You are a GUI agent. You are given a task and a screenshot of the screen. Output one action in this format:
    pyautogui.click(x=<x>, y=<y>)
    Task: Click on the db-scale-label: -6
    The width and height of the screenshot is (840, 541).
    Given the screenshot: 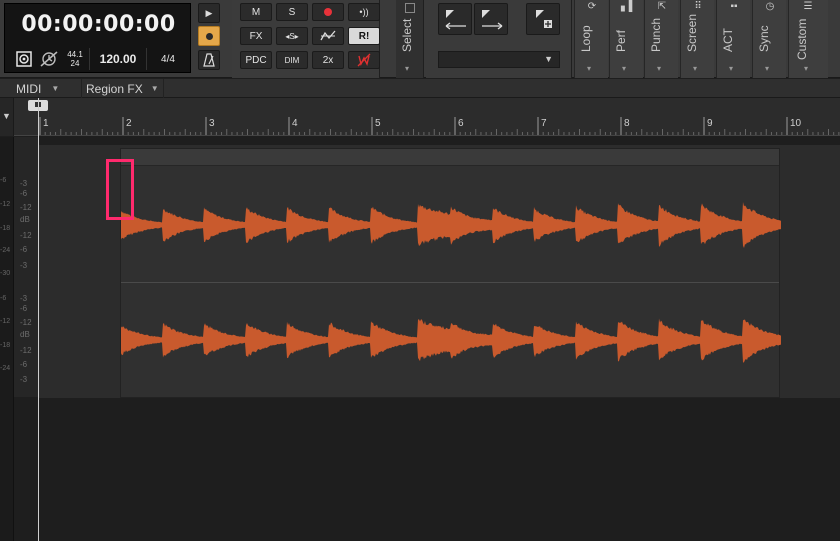 What is the action you would take?
    pyautogui.click(x=24, y=308)
    